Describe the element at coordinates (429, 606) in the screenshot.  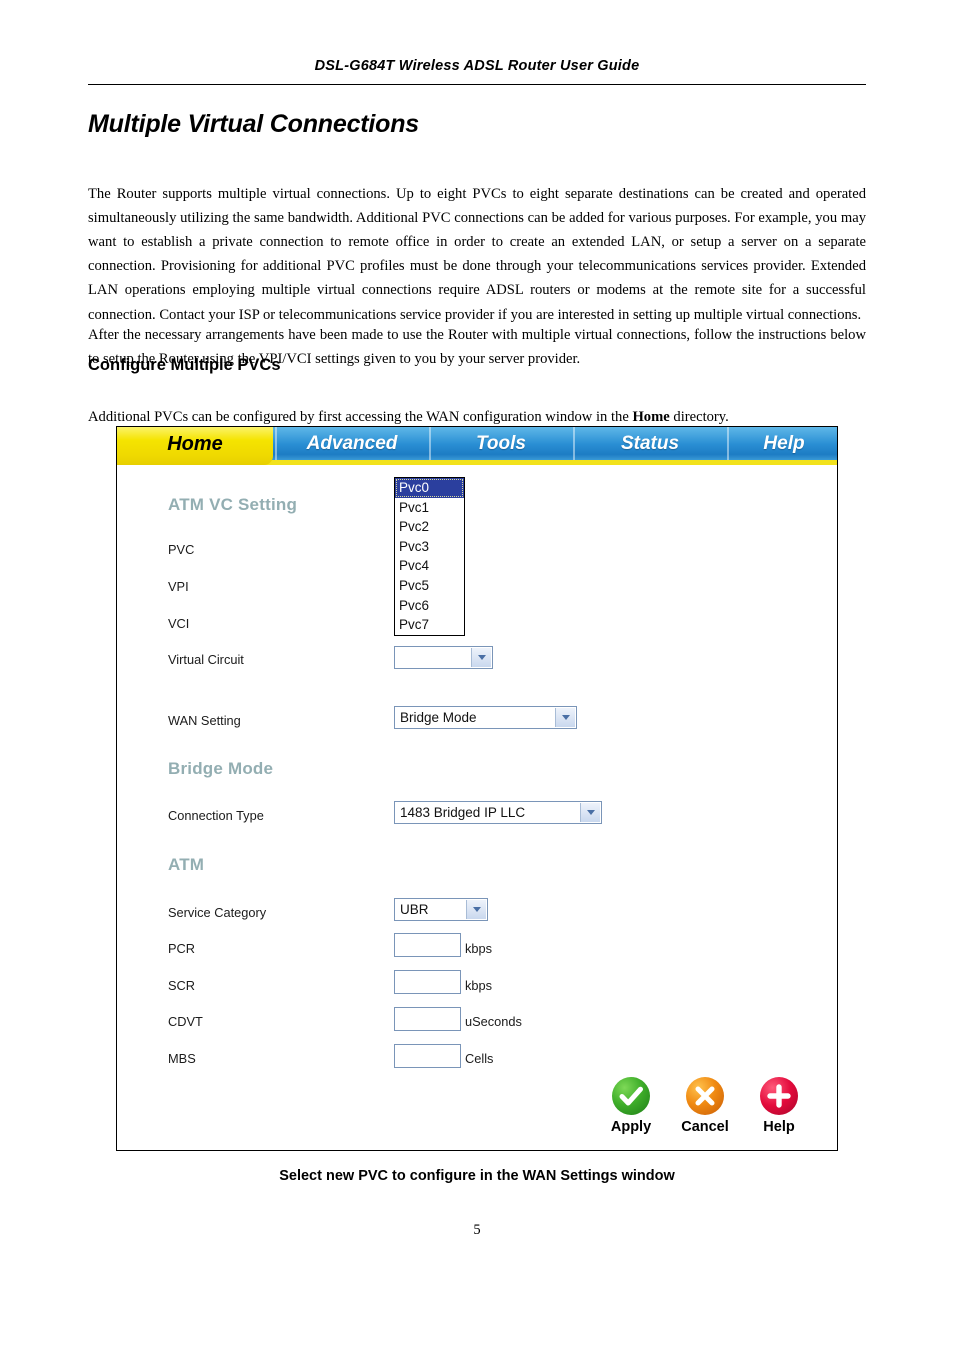
I see `pvc-option-6: Pvc6` at that location.